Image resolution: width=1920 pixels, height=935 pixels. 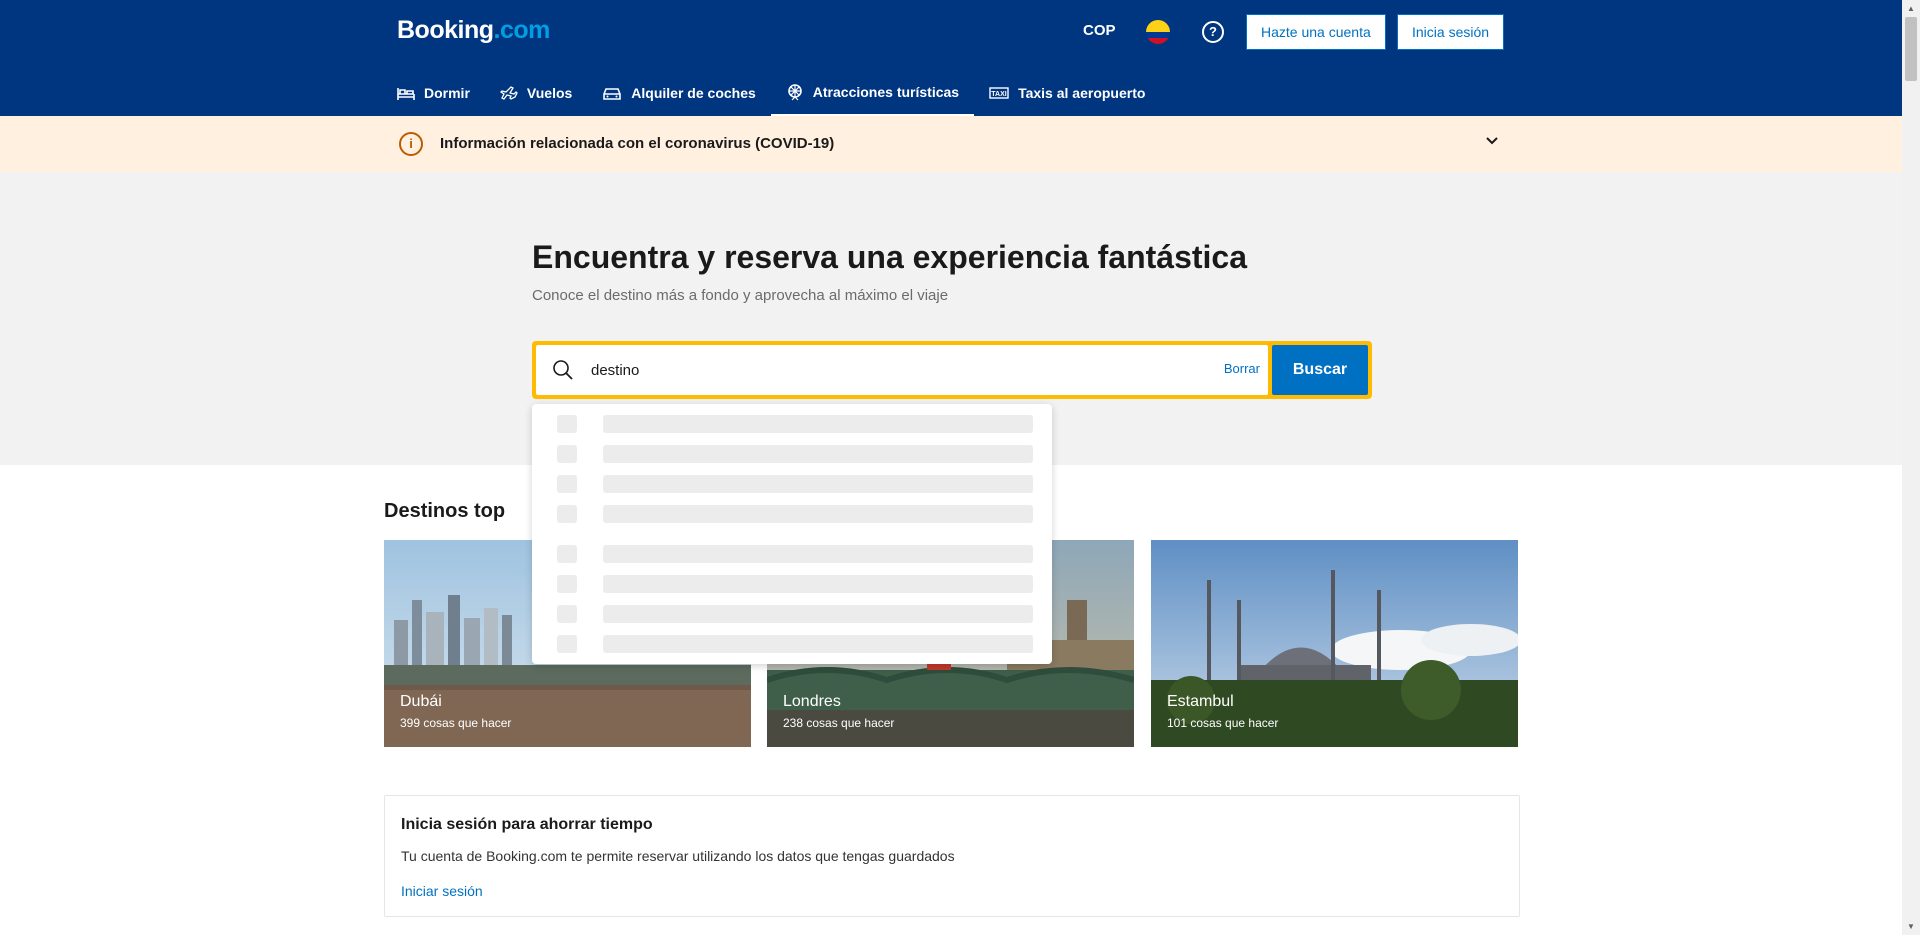 What do you see at coordinates (411, 144) in the screenshot?
I see `info-icon: i` at bounding box center [411, 144].